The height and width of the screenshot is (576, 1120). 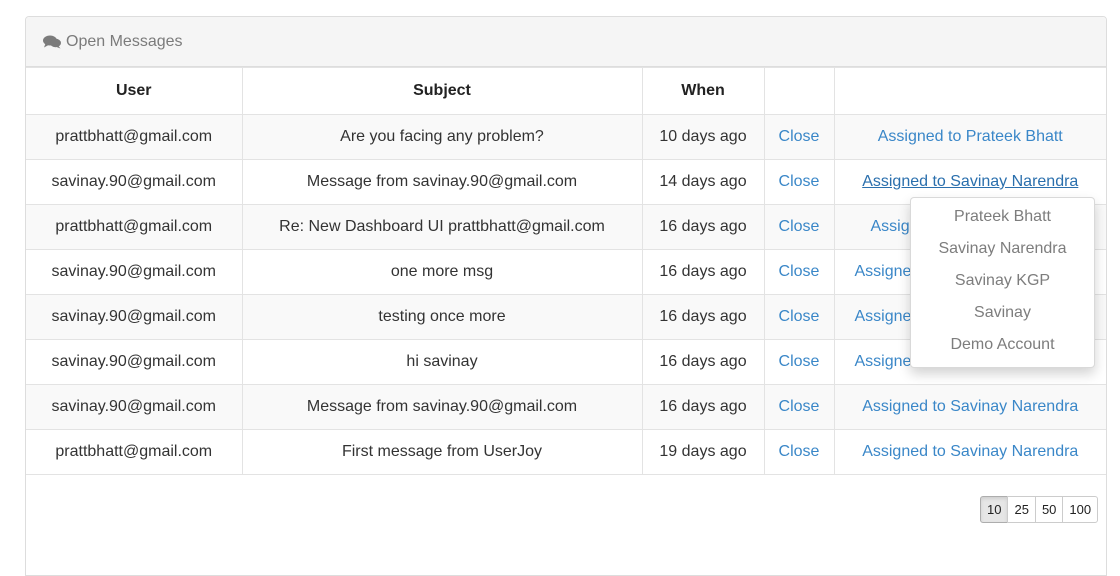 I want to click on page-size-selector: 10 25 50 100, so click(x=1039, y=509).